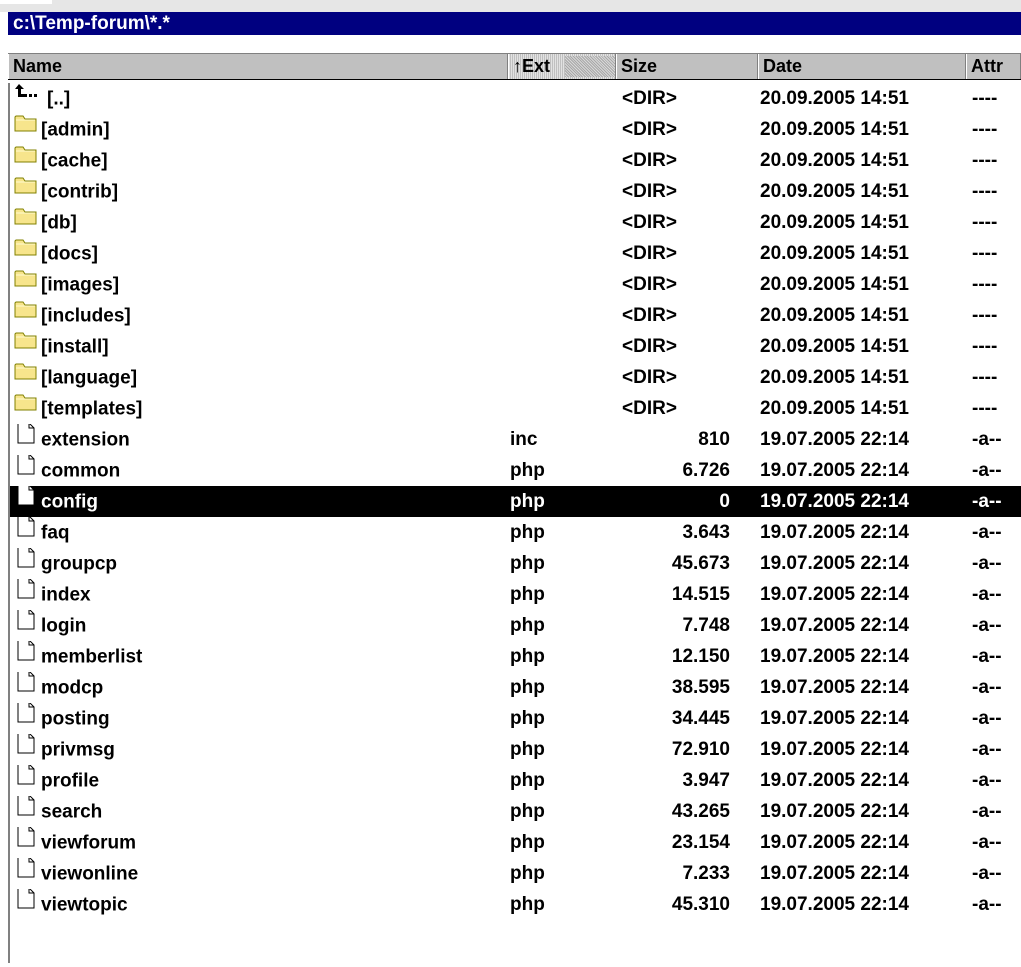 This screenshot has height=967, width=1021. I want to click on folder-row: [includes] <DIR> 20.09.2005 14:51 ----, so click(515, 315).